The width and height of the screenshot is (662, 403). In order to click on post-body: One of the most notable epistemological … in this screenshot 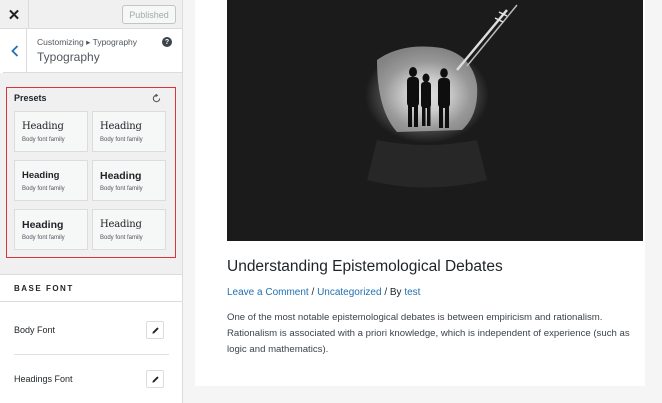, I will do `click(428, 334)`.